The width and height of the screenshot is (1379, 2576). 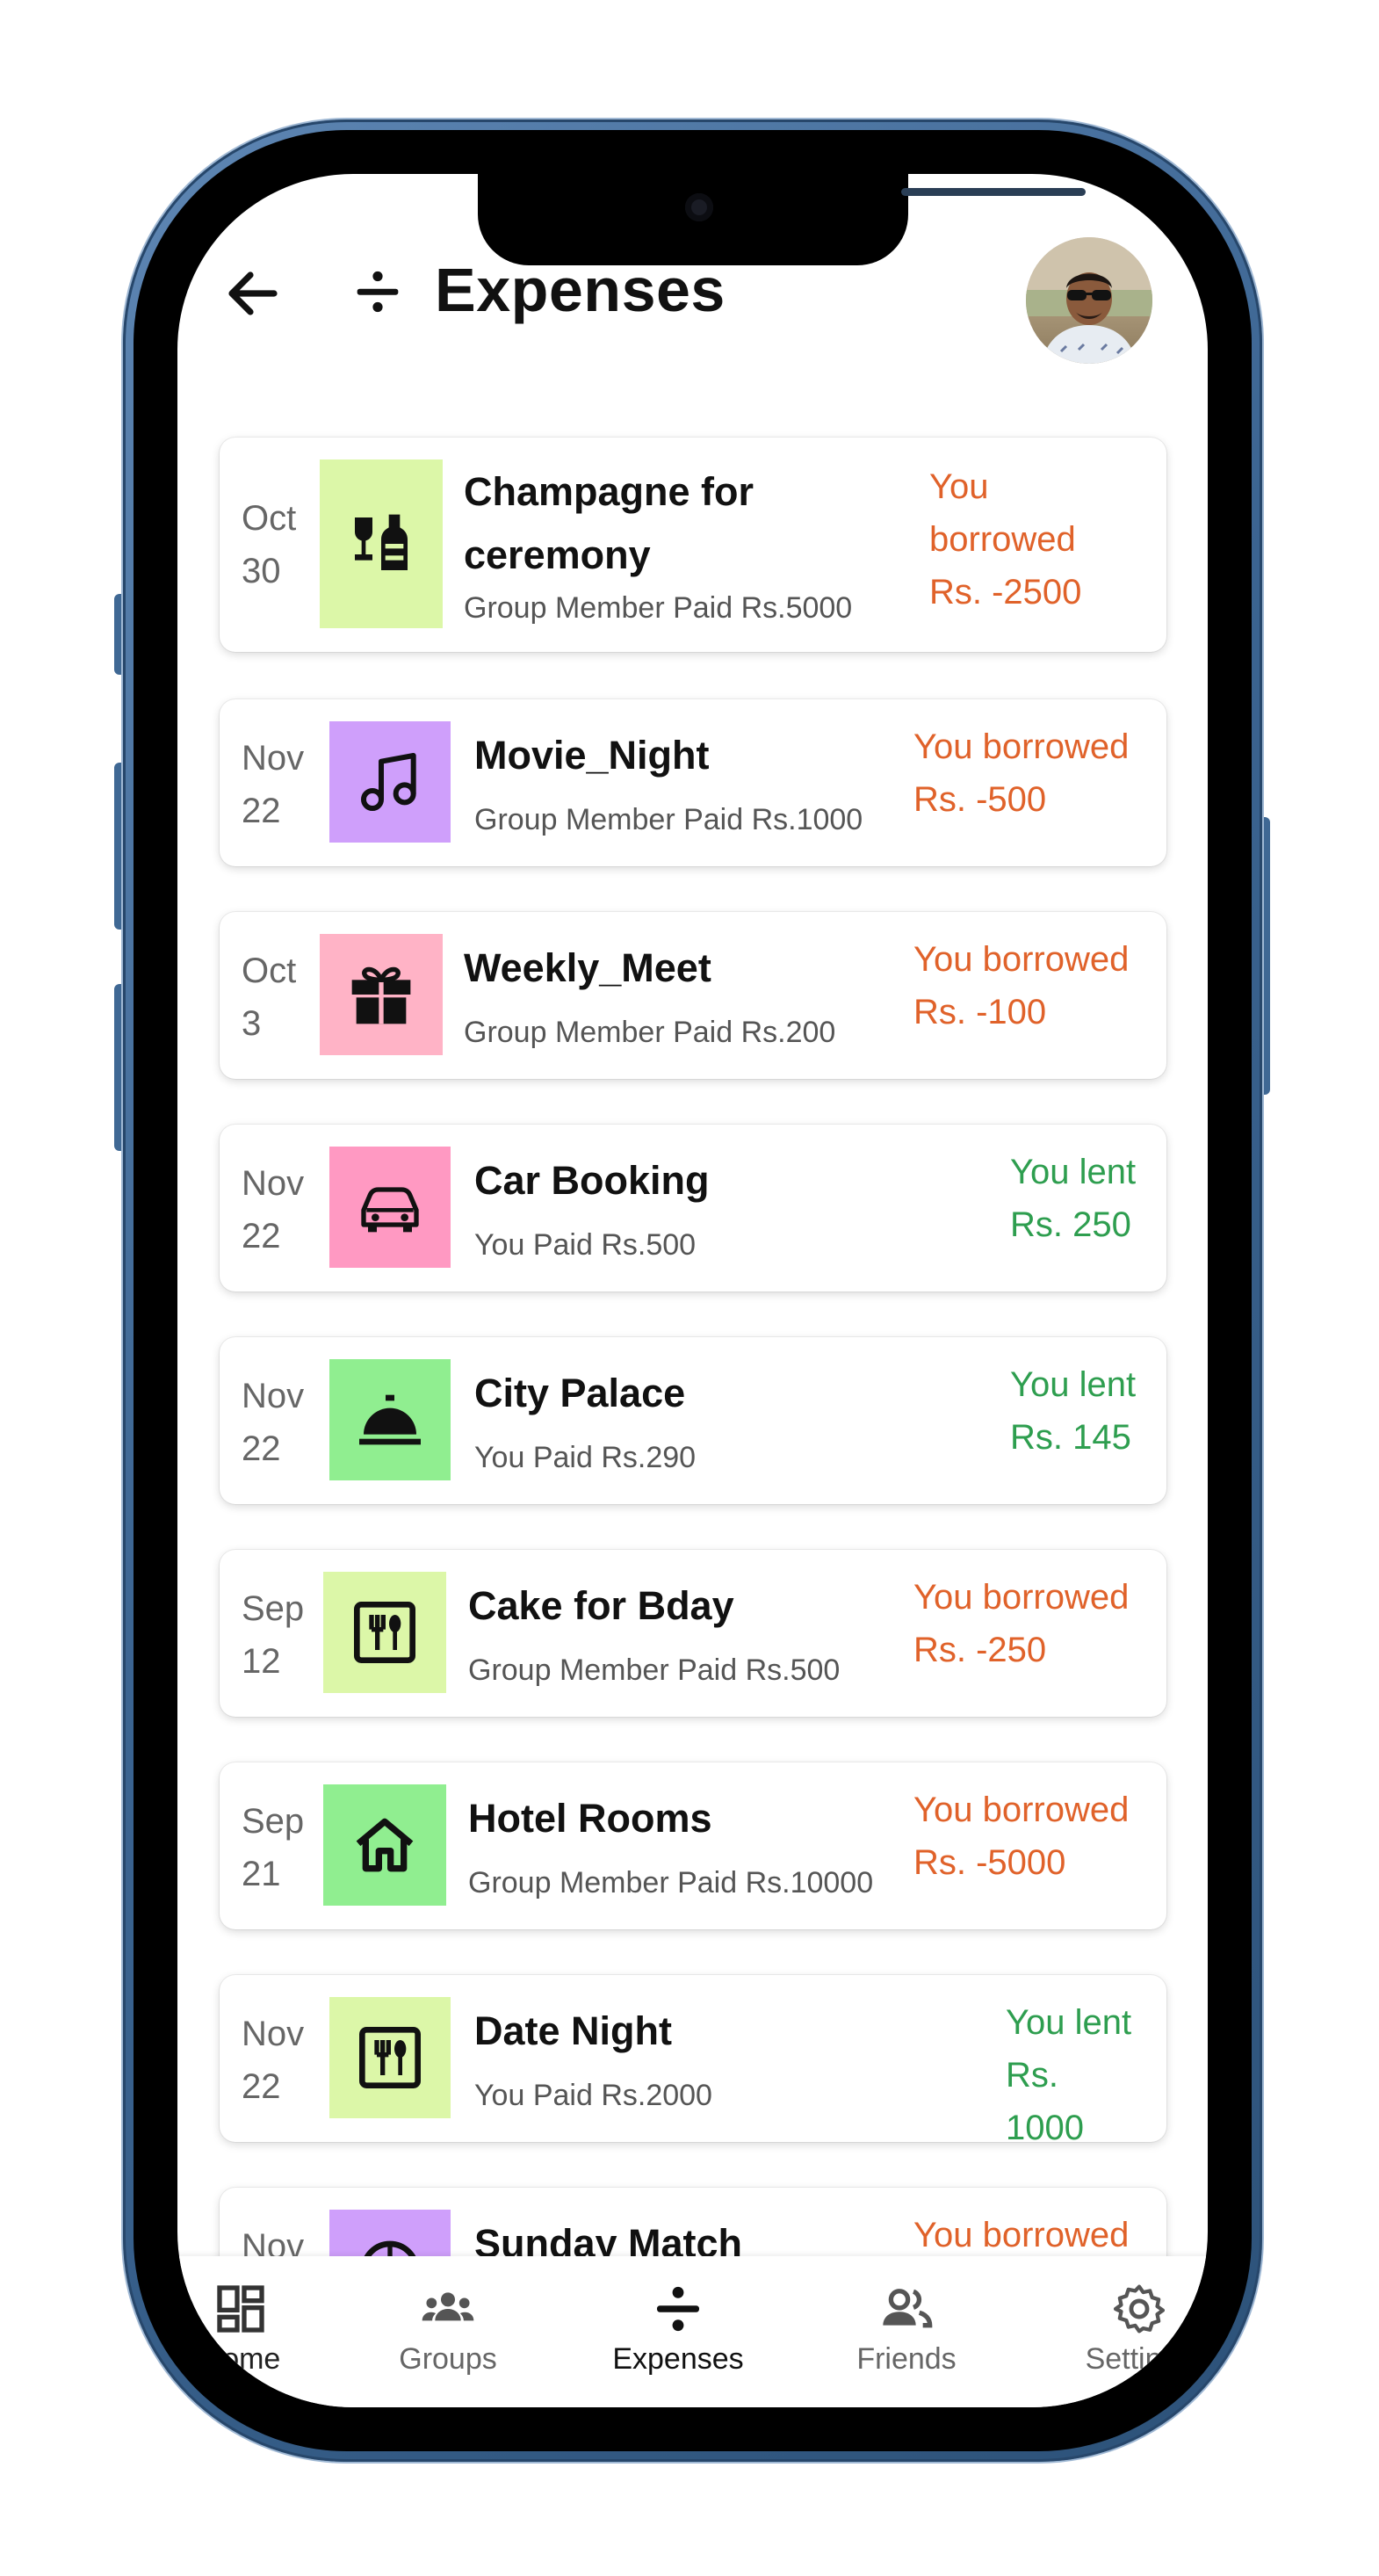 I want to click on expense-paid-by: Group Member Paid Rs.200, so click(x=650, y=1032).